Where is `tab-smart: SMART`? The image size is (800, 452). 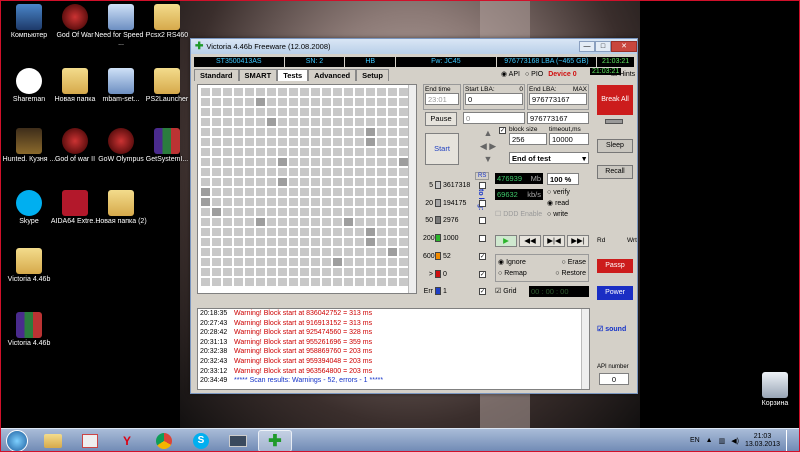 tab-smart: SMART is located at coordinates (258, 75).